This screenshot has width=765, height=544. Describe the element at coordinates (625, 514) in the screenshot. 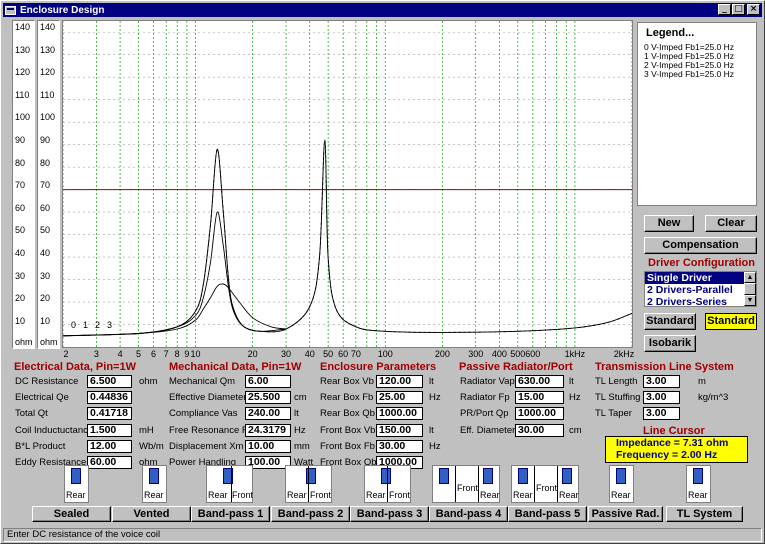

I see `passive-rad-button: Passive Rad.` at that location.